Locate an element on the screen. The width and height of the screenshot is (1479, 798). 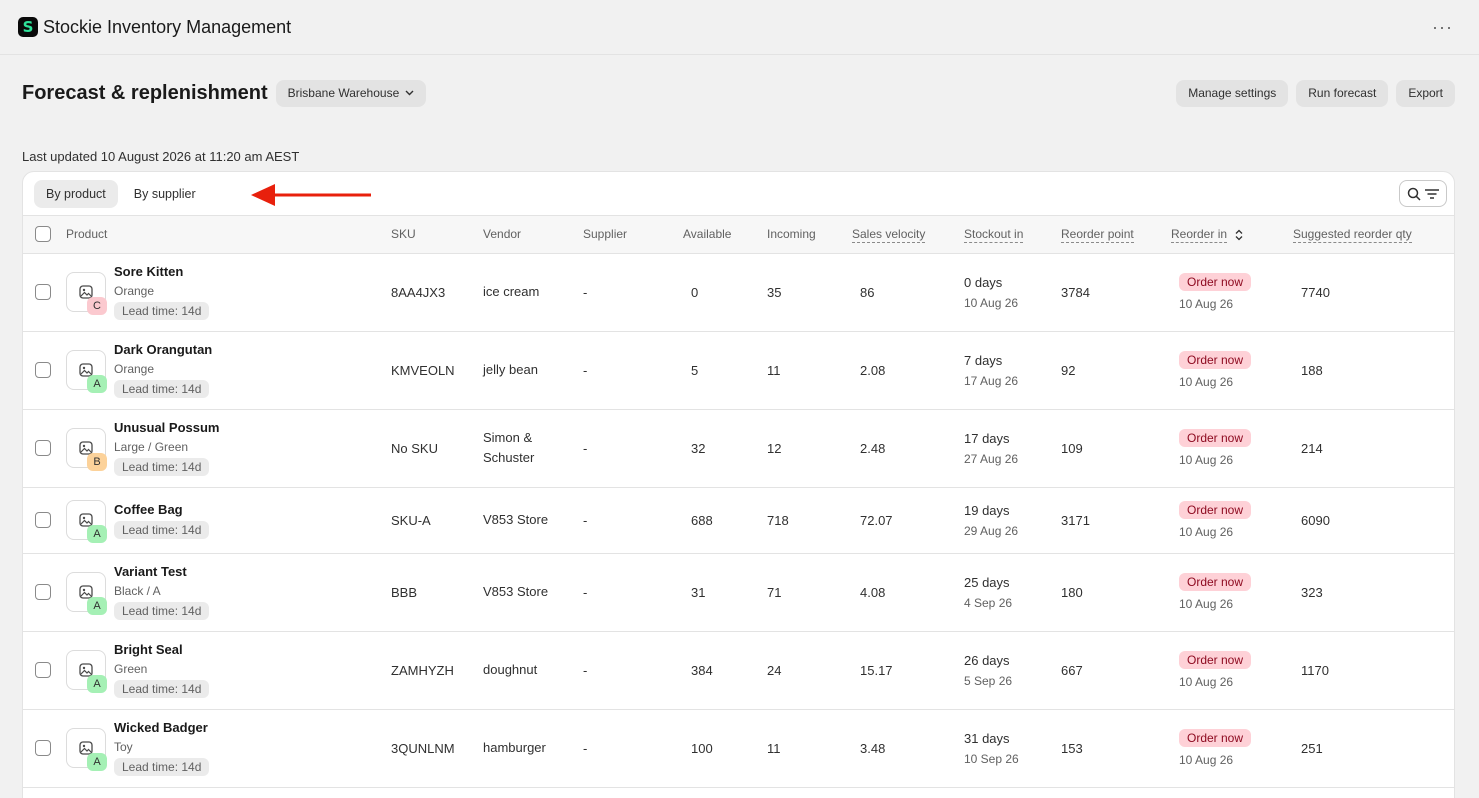
sku-cell: SKU-A is located at coordinates (437, 520).